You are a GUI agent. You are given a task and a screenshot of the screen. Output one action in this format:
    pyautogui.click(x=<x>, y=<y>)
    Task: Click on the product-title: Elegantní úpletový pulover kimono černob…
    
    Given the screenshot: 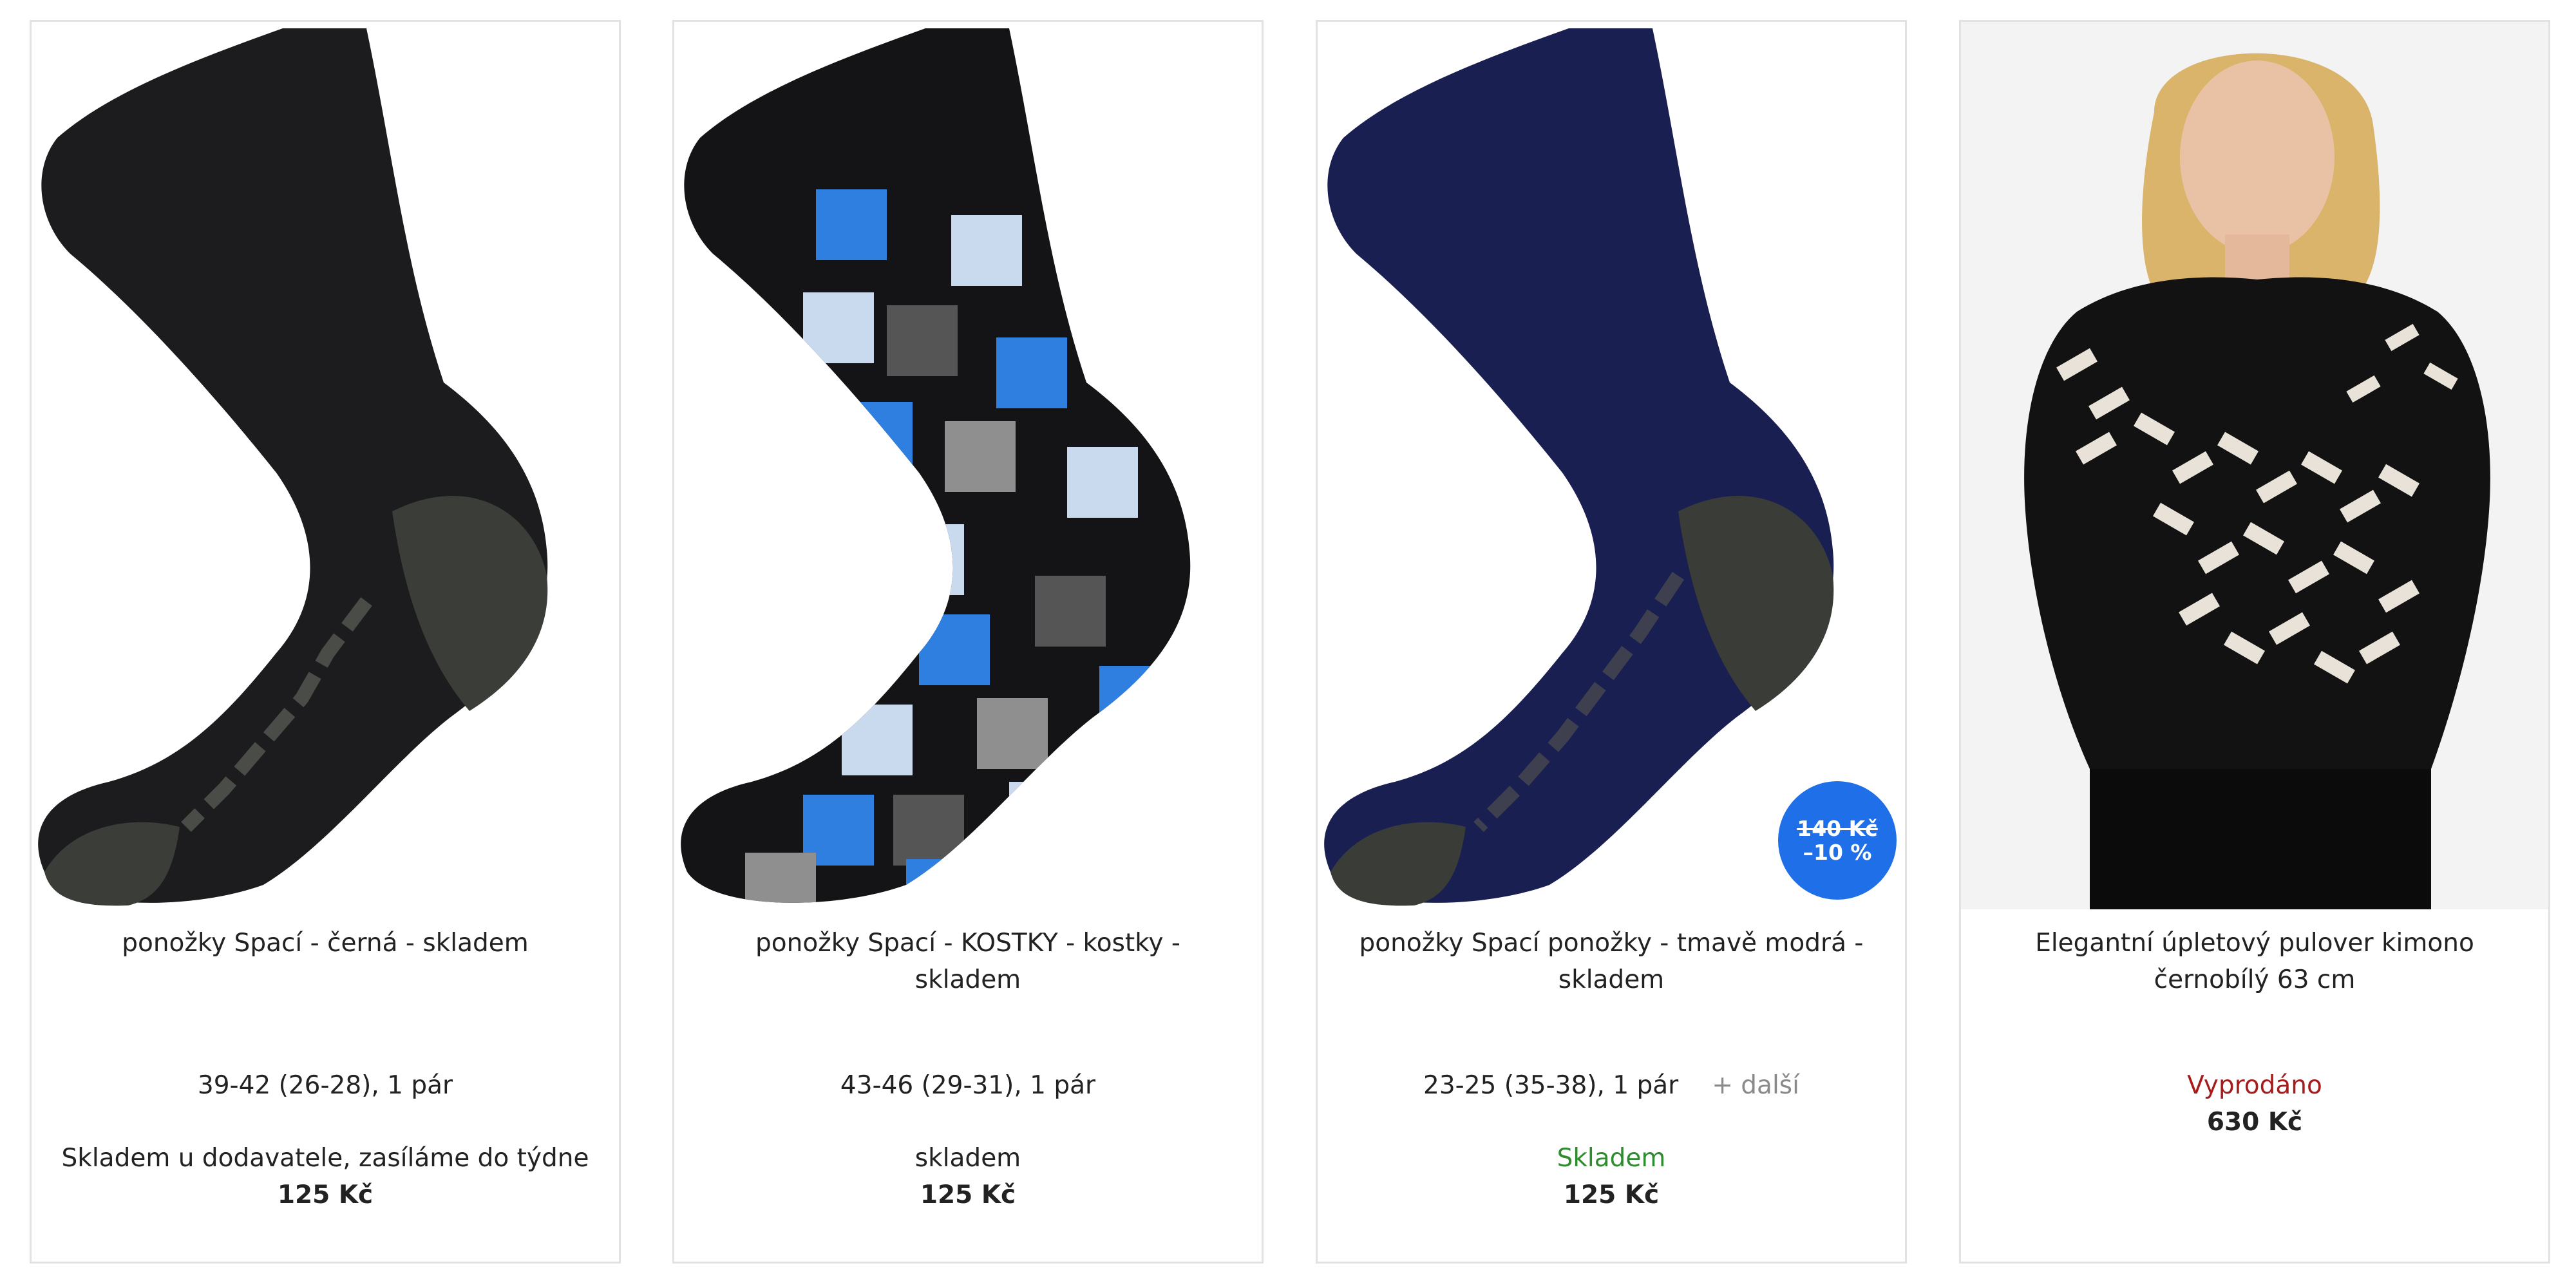 What is the action you would take?
    pyautogui.click(x=2255, y=962)
    